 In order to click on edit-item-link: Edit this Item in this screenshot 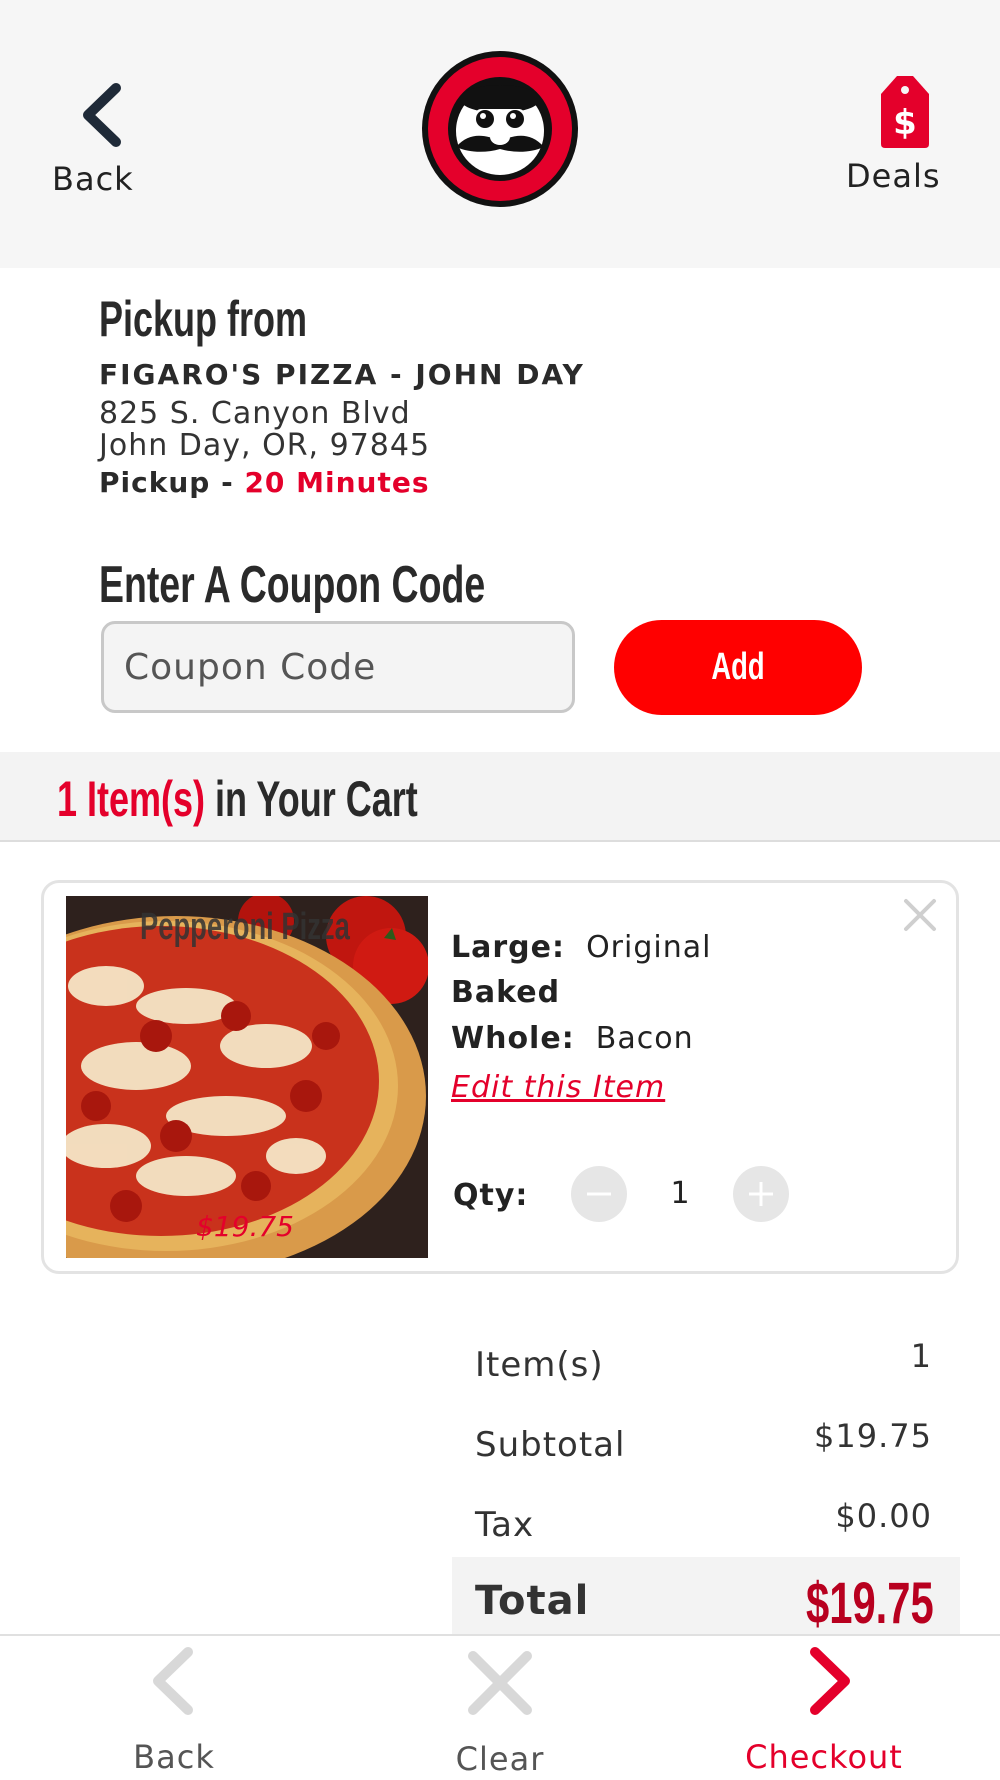, I will do `click(558, 1087)`.